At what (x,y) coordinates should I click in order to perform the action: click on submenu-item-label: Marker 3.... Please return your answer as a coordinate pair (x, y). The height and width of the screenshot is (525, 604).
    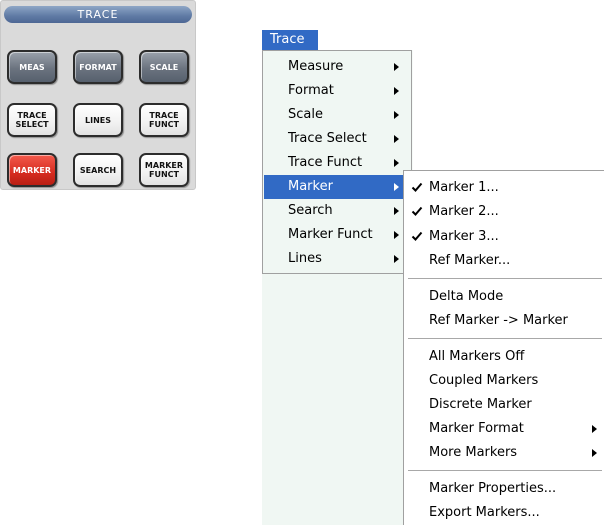
    Looking at the image, I should click on (464, 236).